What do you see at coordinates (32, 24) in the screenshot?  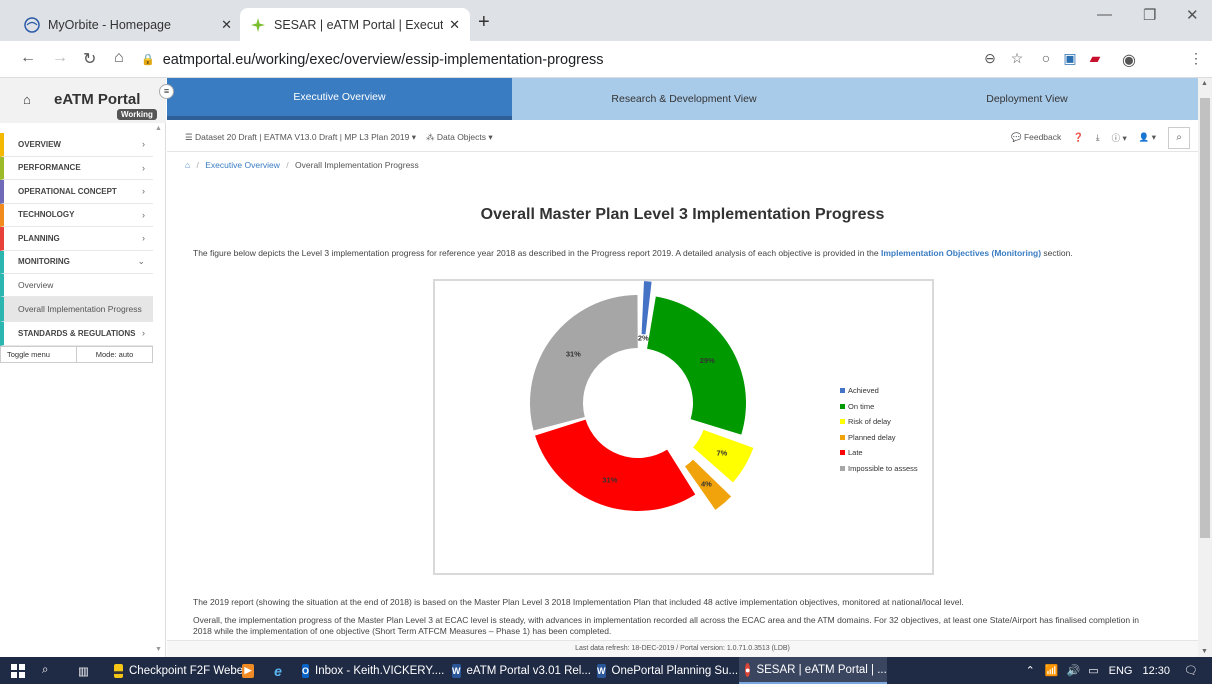 I see `myorbite-favicon-icon` at bounding box center [32, 24].